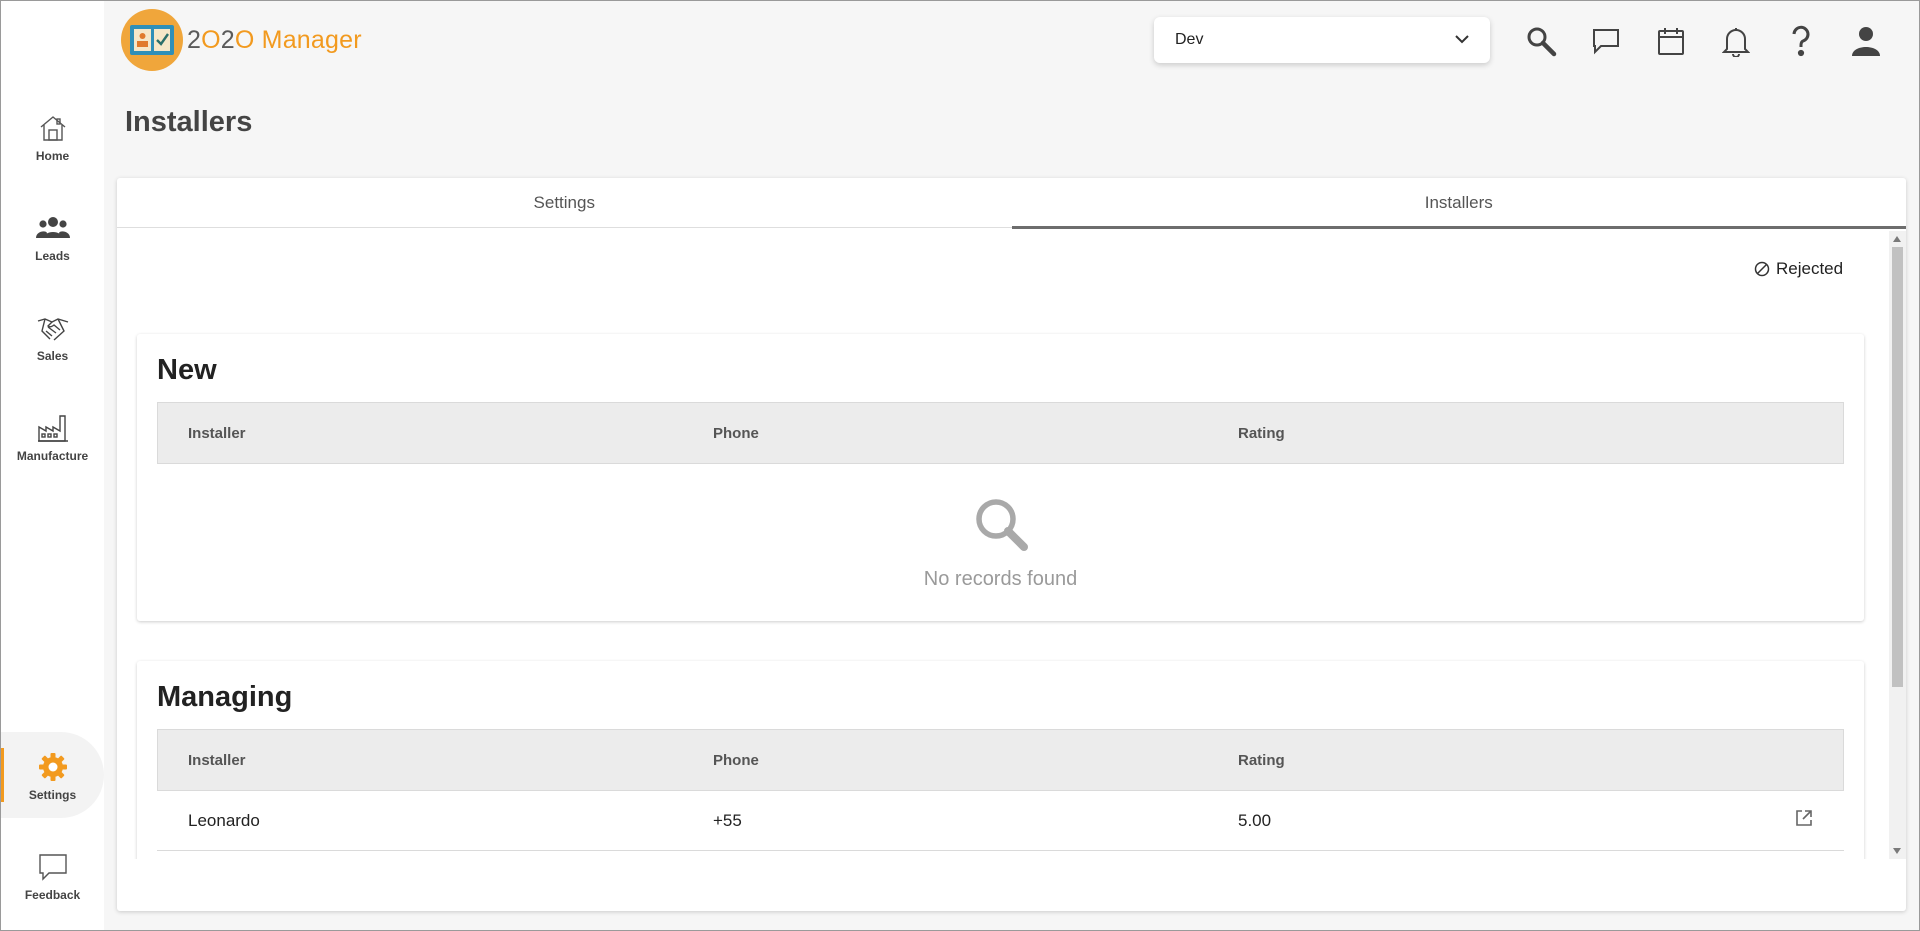  Describe the element at coordinates (152, 40) in the screenshot. I see `logo-badge-icon` at that location.